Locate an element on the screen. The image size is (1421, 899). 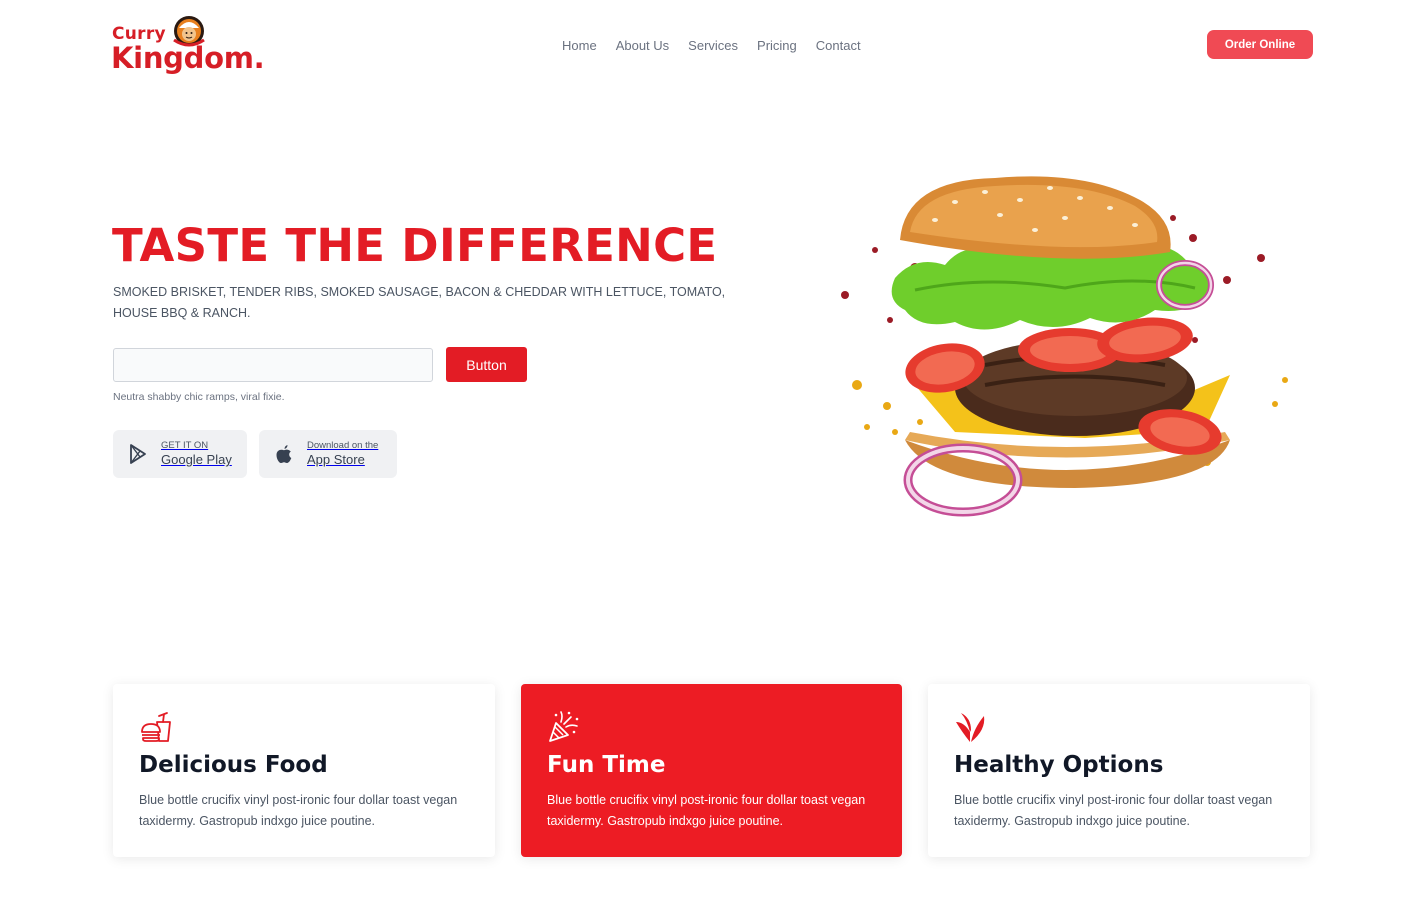
leaf-icon is located at coordinates (970, 727).